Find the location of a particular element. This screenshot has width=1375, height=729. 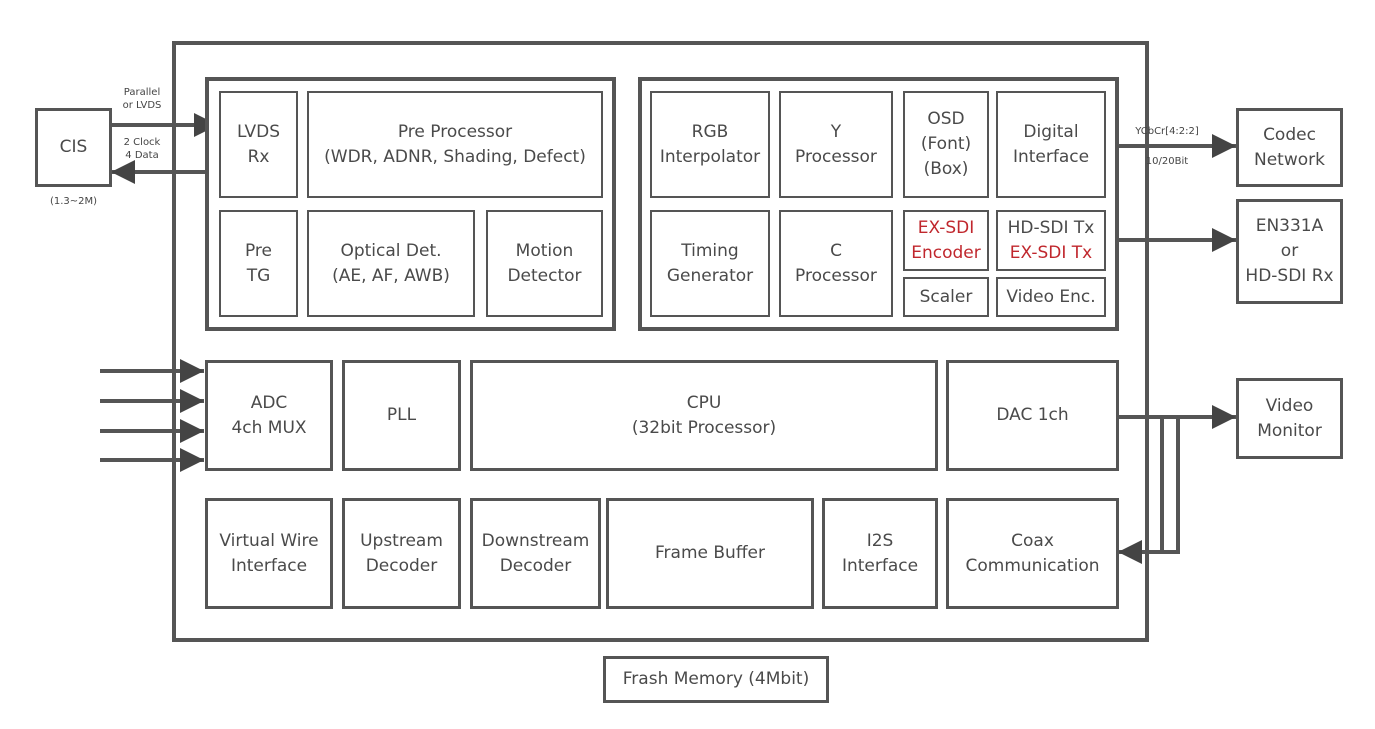

label-line: (32bit Processor) is located at coordinates (704, 427).